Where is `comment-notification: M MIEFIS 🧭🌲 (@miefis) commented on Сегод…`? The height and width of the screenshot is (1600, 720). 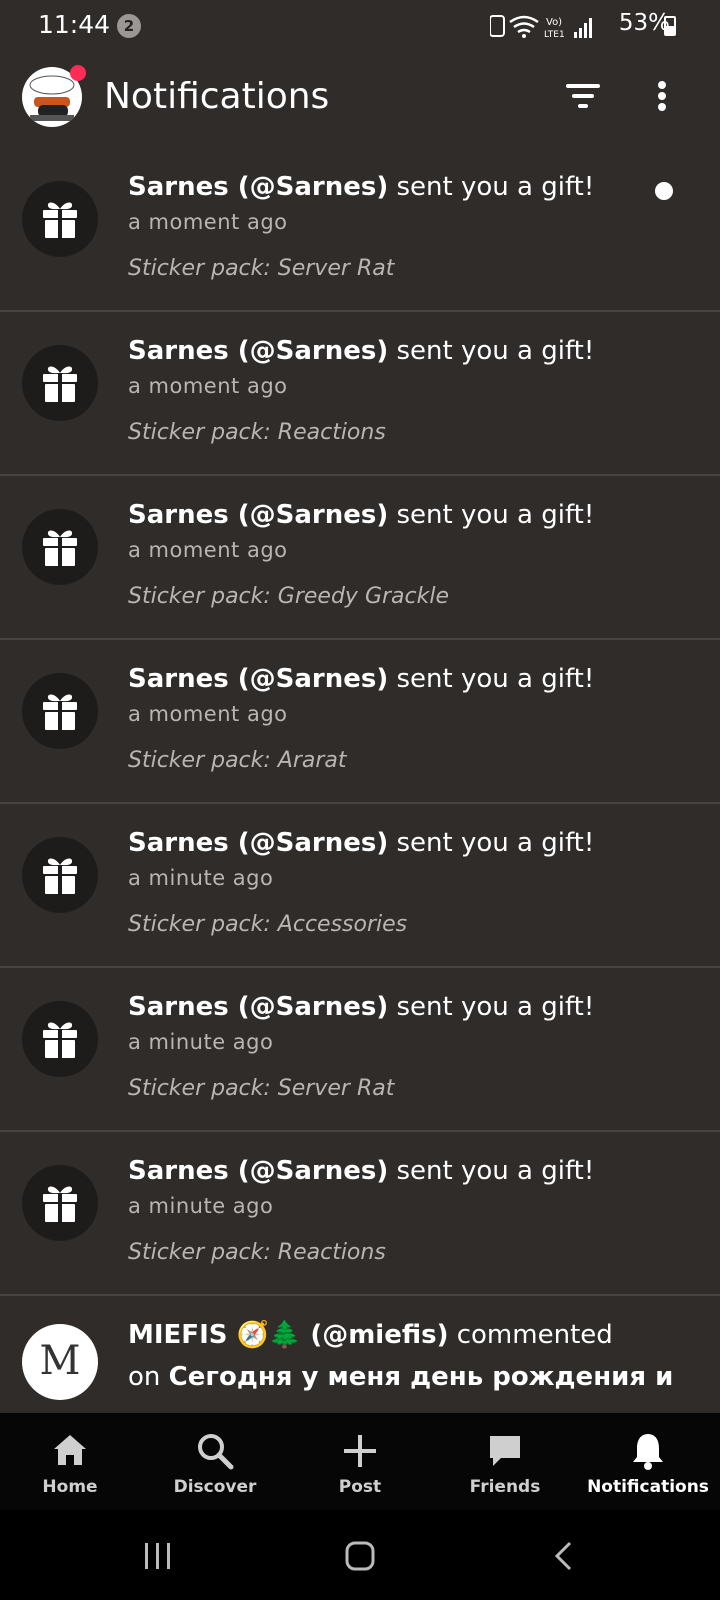
comment-notification: M MIEFIS 🧭🌲 (@miefis) commented on Сегод… is located at coordinates (360, 1354).